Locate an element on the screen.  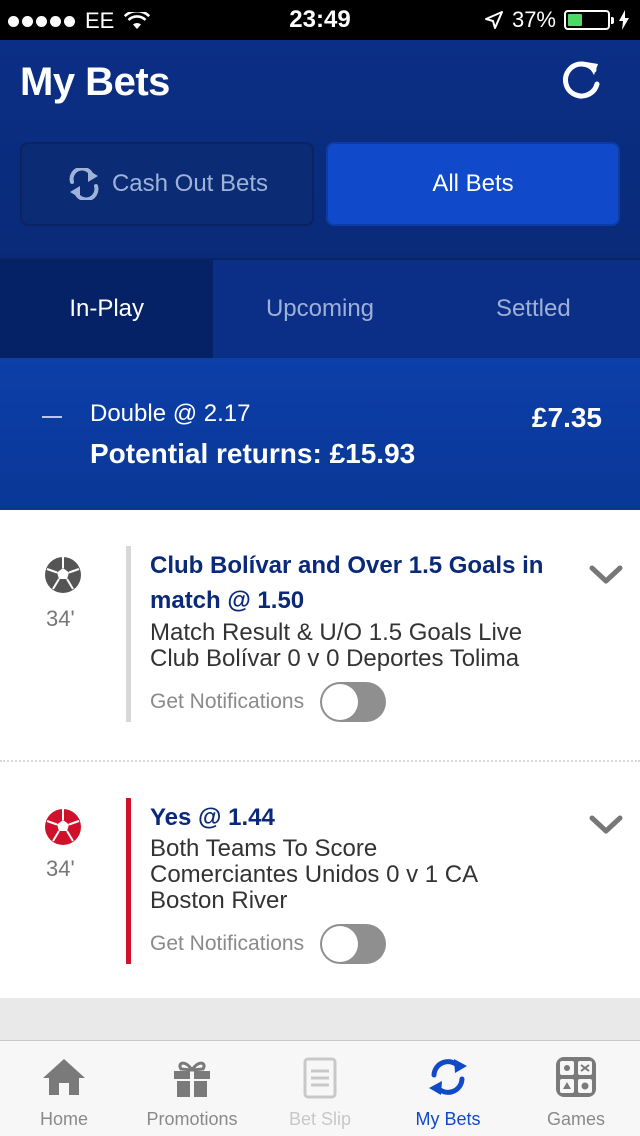
tab-upcoming: Upcoming is located at coordinates (320, 308).